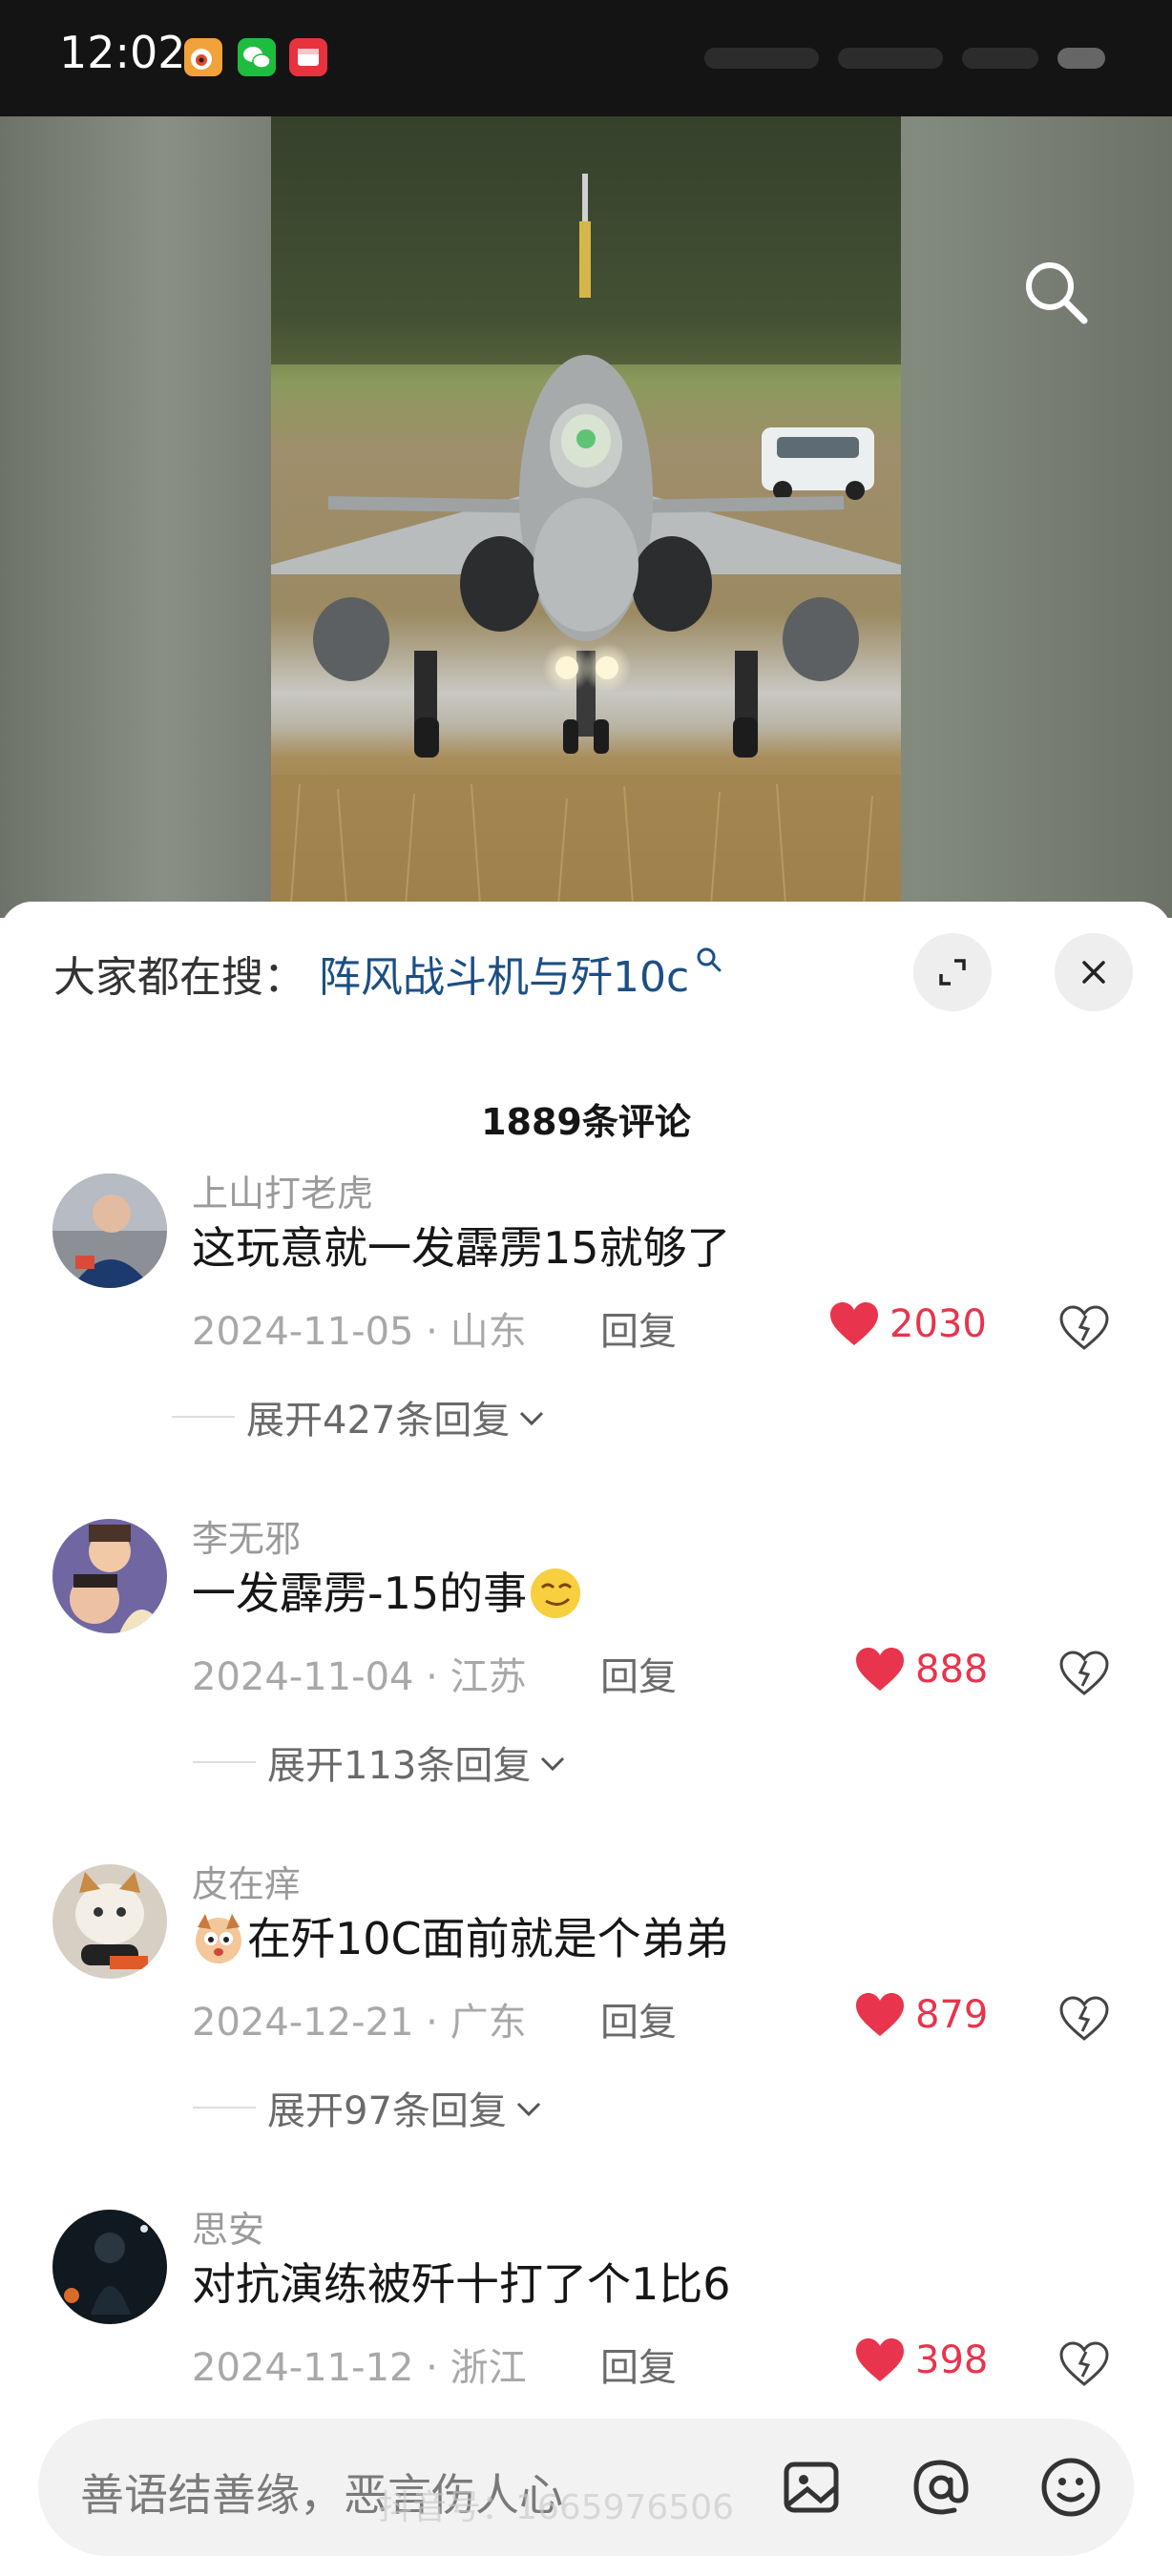  What do you see at coordinates (813, 2487) in the screenshot?
I see `image-icon` at bounding box center [813, 2487].